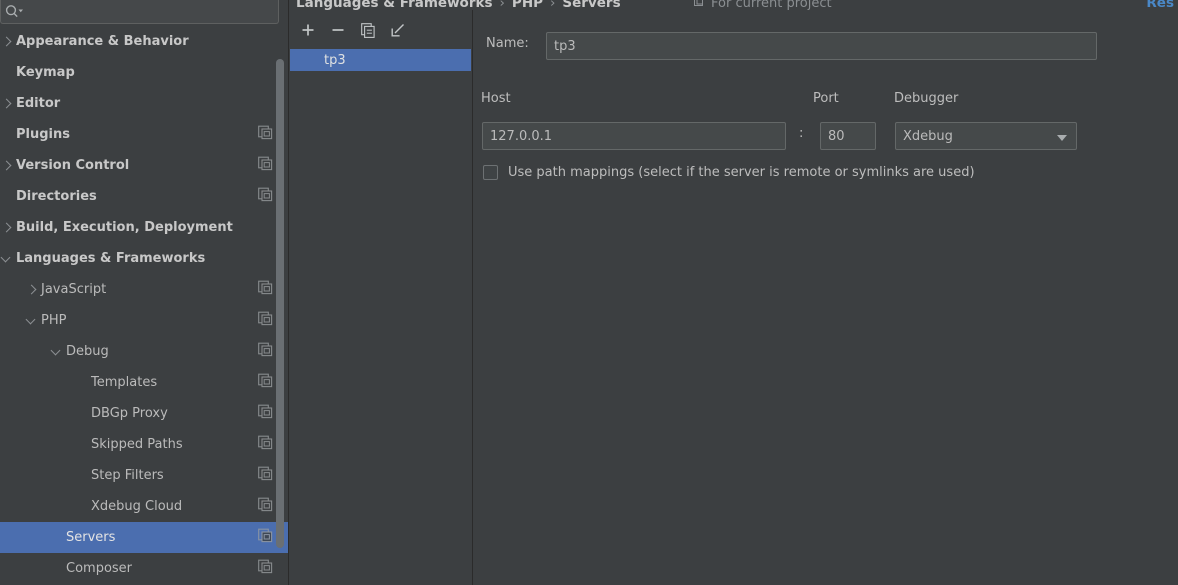 The image size is (1178, 585). I want to click on sidebar-item-plugins: Plugins, so click(144, 134).